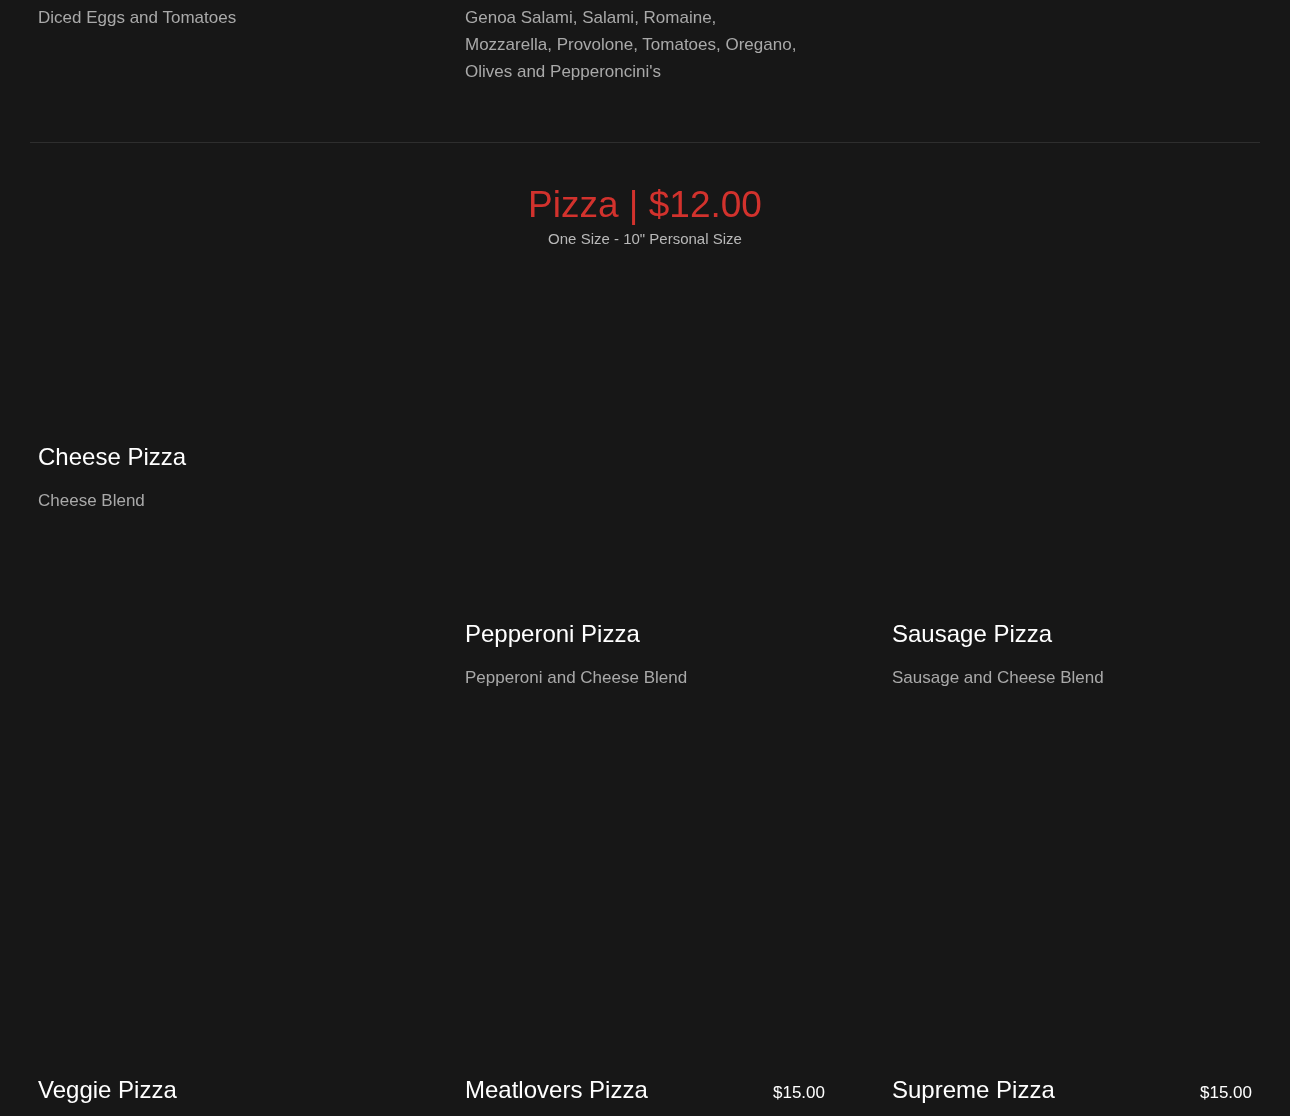 Image resolution: width=1290 pixels, height=1116 pixels. Describe the element at coordinates (556, 1089) in the screenshot. I see `item-name: Meatlovers Pizza` at that location.